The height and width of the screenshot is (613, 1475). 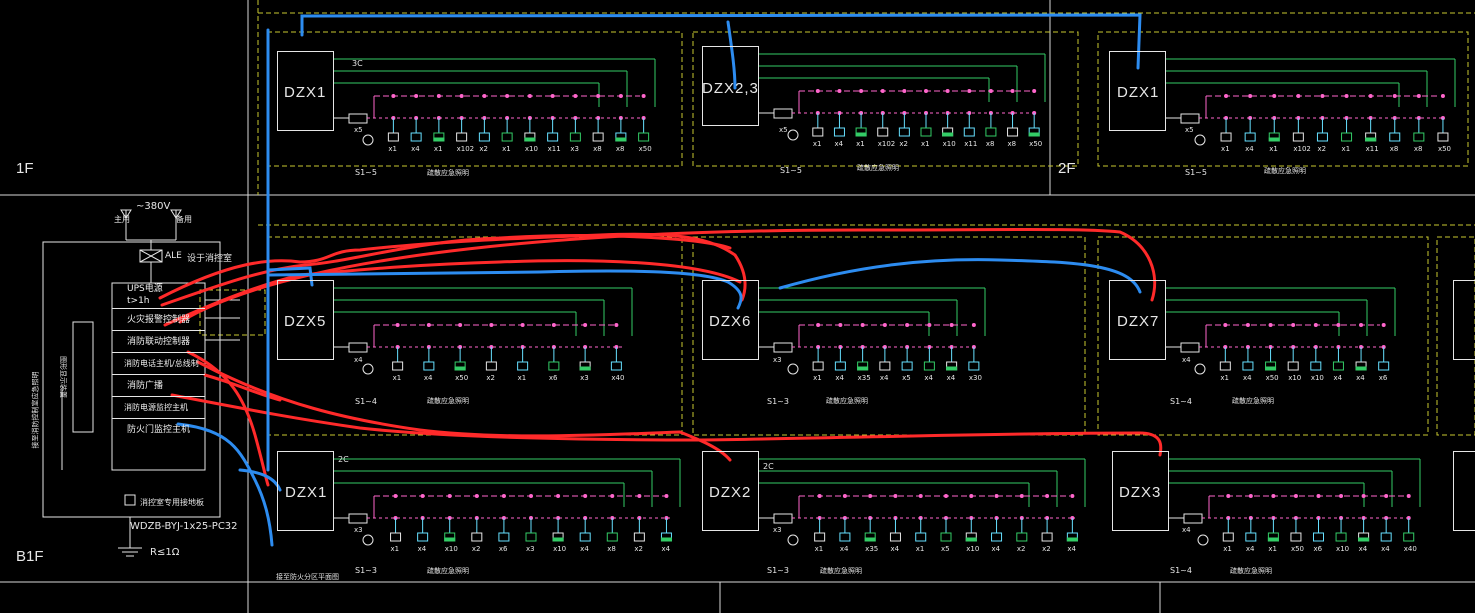 I want to click on device-count-label: x11, so click(x=1372, y=149).